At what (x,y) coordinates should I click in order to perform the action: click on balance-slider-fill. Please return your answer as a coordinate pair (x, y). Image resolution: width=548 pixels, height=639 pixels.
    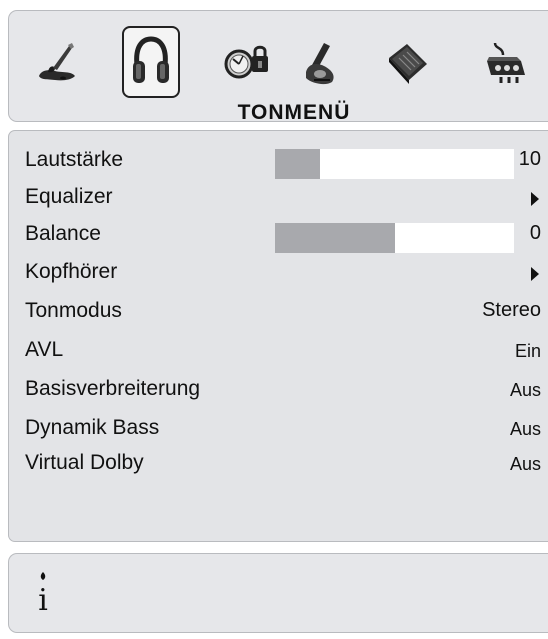
    Looking at the image, I should click on (335, 238).